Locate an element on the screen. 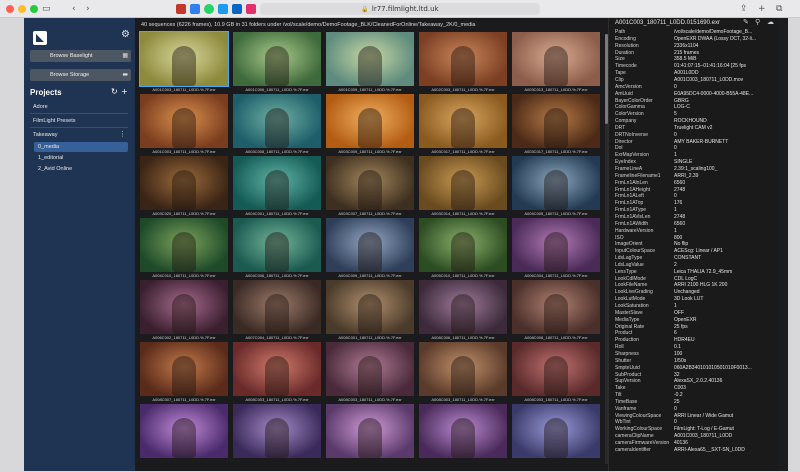 The width and height of the screenshot is (800, 472). thumbnail-cell: A006C004_180711_L0DD.%.7F.exr is located at coordinates (556, 249).